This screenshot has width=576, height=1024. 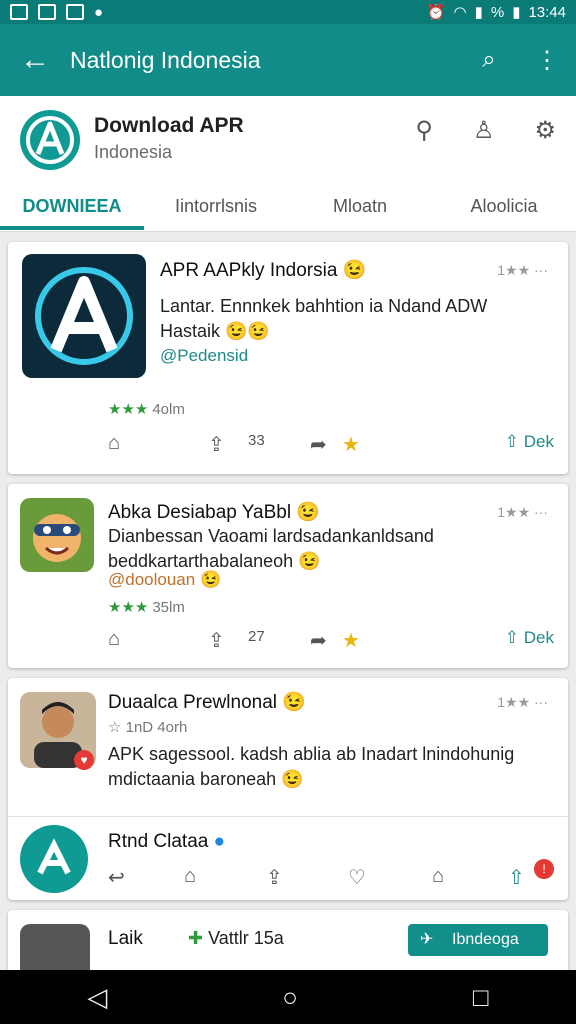 What do you see at coordinates (216, 206) in the screenshot?
I see `tab-information: Iintorrlsnis` at bounding box center [216, 206].